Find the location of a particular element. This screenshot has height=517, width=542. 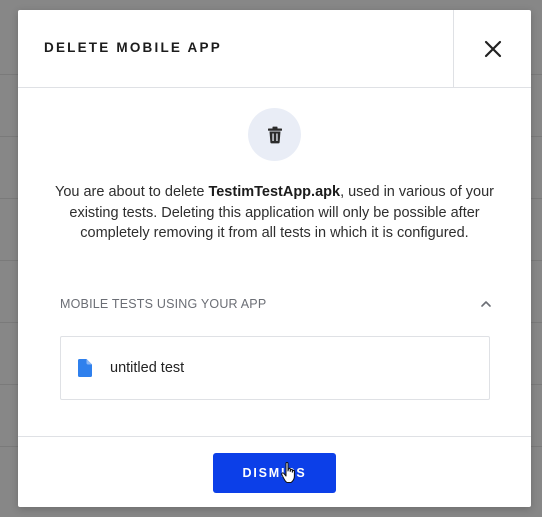

close-button is located at coordinates (492, 48).